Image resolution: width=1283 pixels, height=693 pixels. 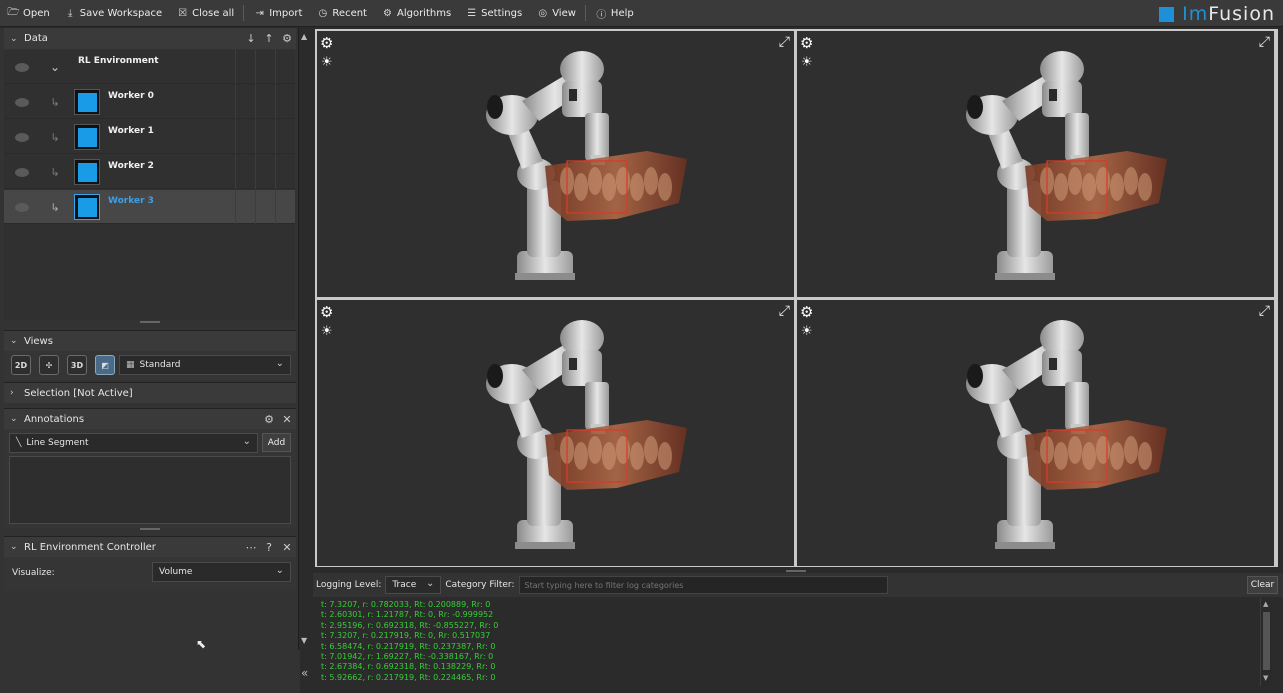 What do you see at coordinates (150, 490) in the screenshot?
I see `annotation-list` at bounding box center [150, 490].